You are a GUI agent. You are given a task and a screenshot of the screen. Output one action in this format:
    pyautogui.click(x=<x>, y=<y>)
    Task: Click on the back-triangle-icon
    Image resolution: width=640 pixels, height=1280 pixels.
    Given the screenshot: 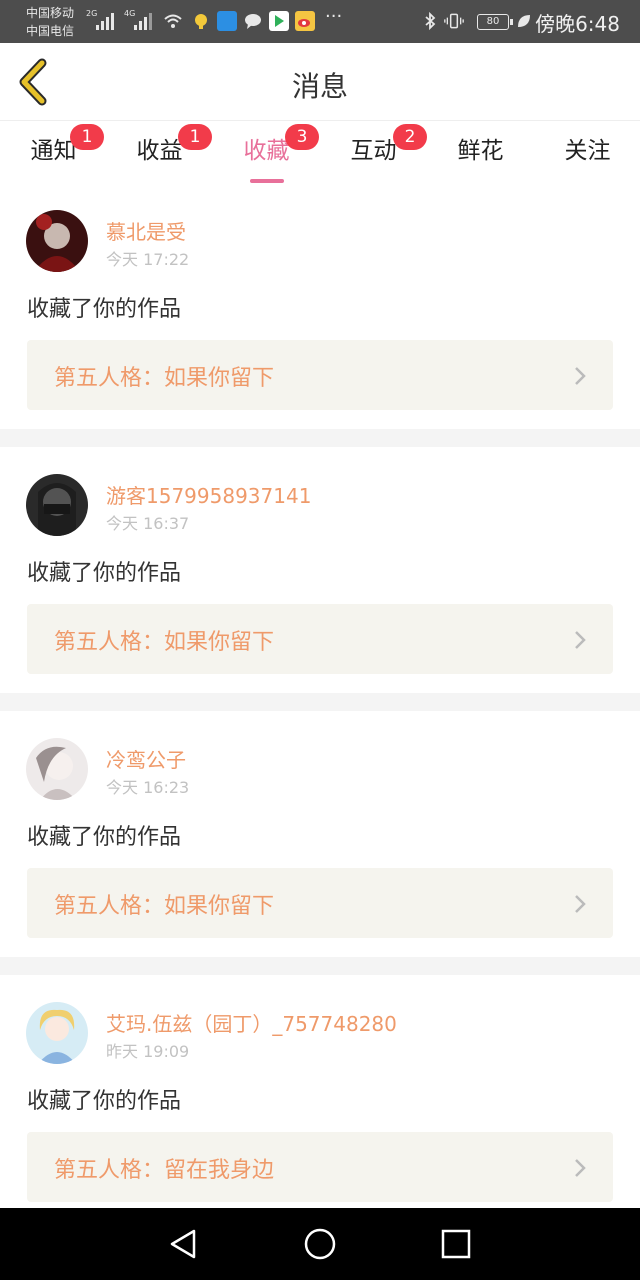 What is the action you would take?
    pyautogui.click(x=184, y=1244)
    